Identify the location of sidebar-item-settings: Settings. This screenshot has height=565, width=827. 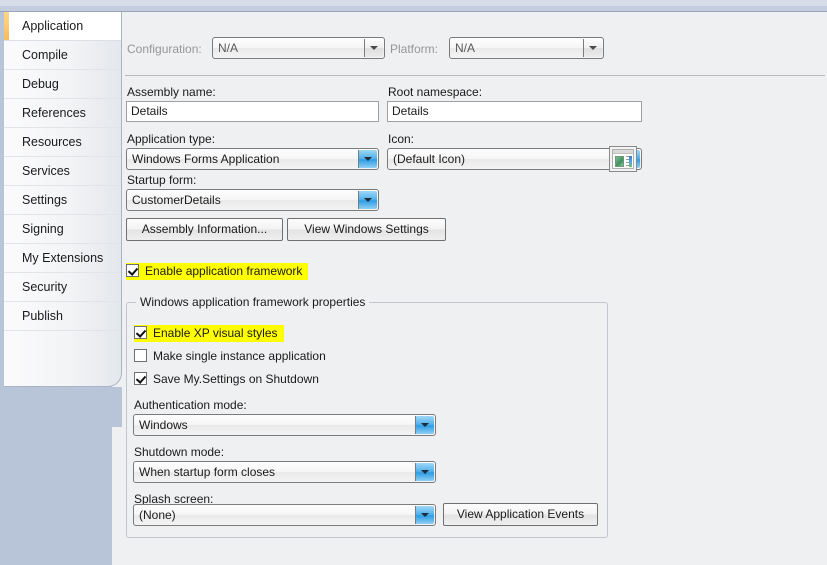
(62, 200).